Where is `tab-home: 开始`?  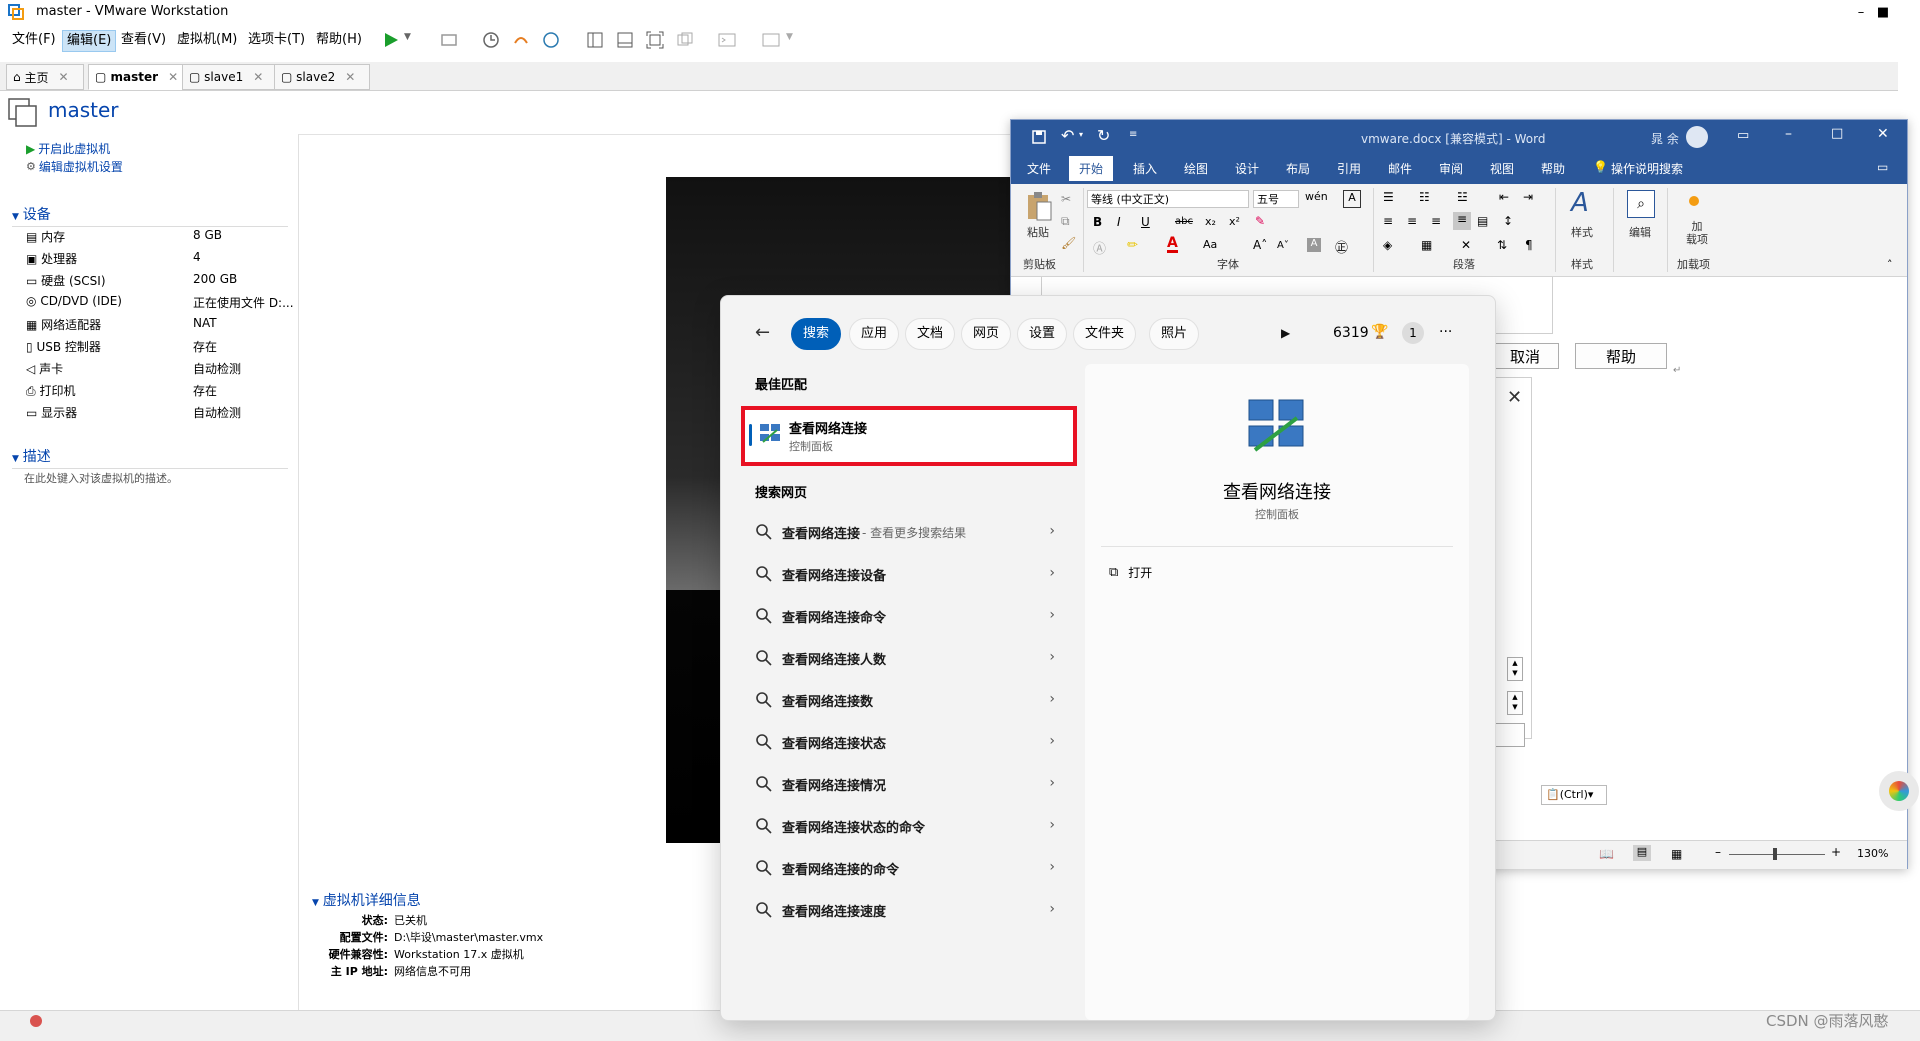
tab-home: 开始 is located at coordinates (1091, 168).